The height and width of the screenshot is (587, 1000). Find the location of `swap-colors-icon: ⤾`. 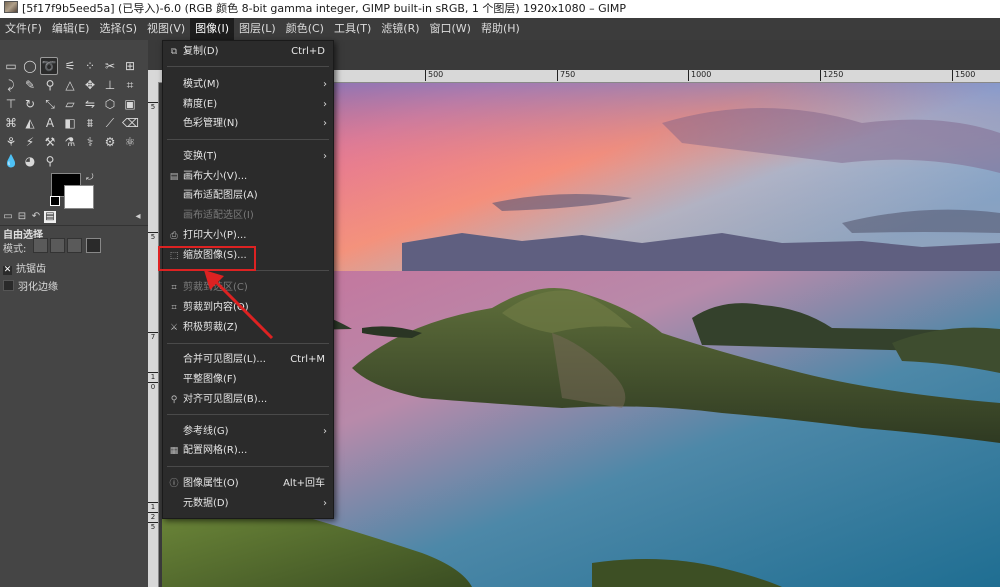

swap-colors-icon: ⤾ is located at coordinates (90, 178).